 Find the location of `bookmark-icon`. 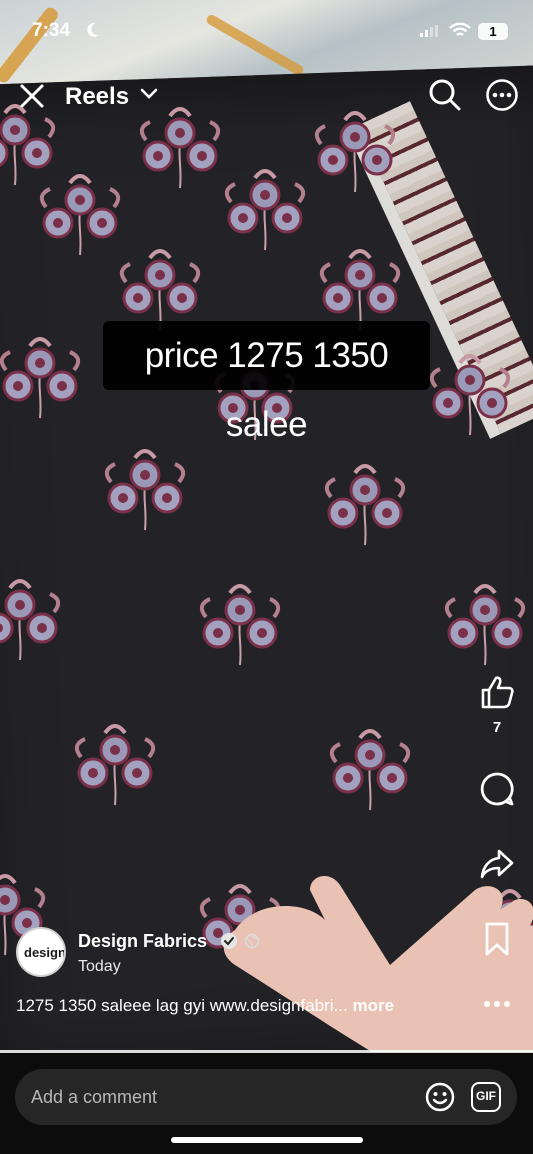

bookmark-icon is located at coordinates (497, 939).